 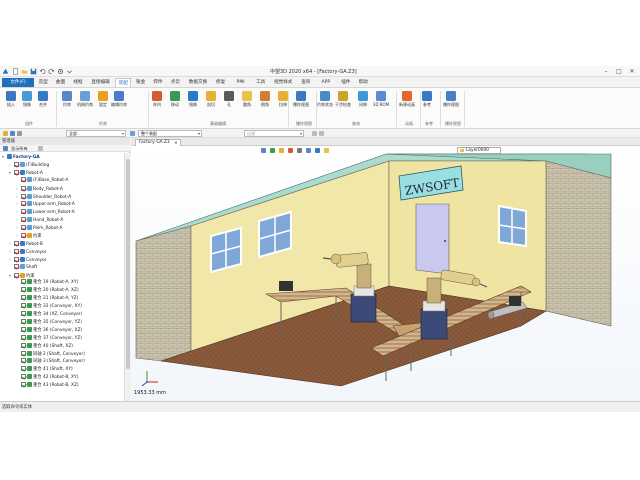 I want to click on snap-icon, so click(x=19, y=133).